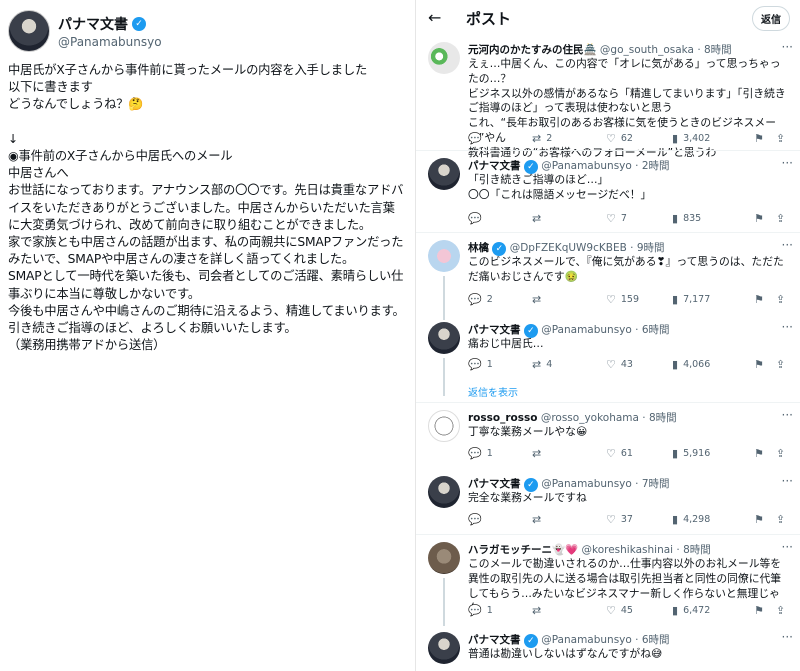 Image resolution: width=800 pixels, height=671 pixels. I want to click on like-action: ♡ 7, so click(639, 218).